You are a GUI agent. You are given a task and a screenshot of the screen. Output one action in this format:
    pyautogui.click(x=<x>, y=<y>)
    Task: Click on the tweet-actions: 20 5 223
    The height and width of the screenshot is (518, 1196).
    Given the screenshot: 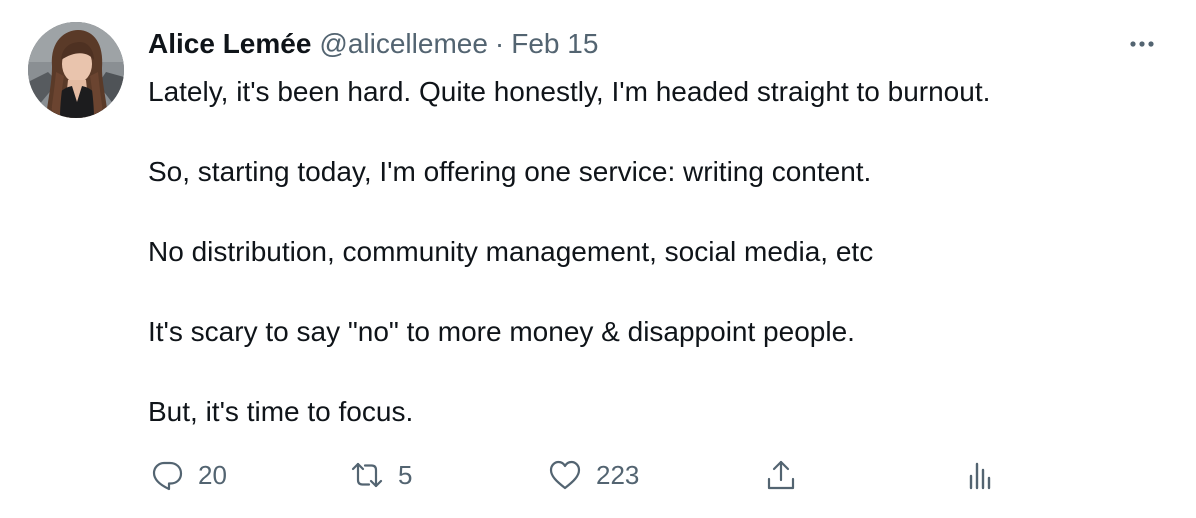 What is the action you would take?
    pyautogui.click(x=598, y=475)
    